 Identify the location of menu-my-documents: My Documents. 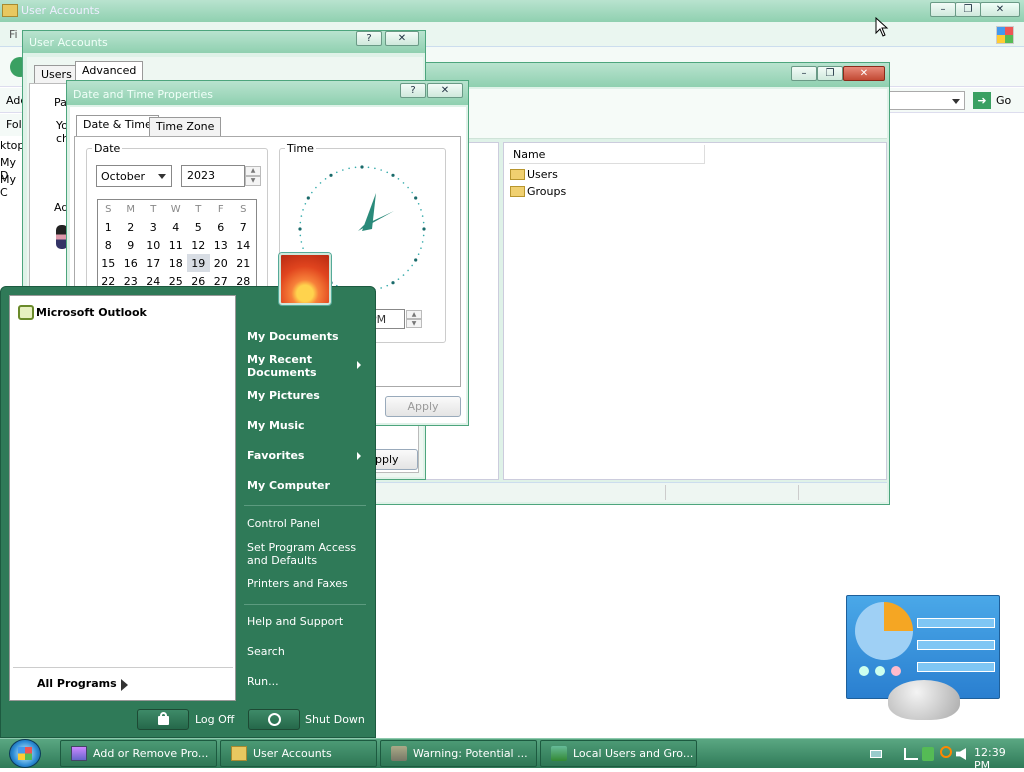
(293, 336).